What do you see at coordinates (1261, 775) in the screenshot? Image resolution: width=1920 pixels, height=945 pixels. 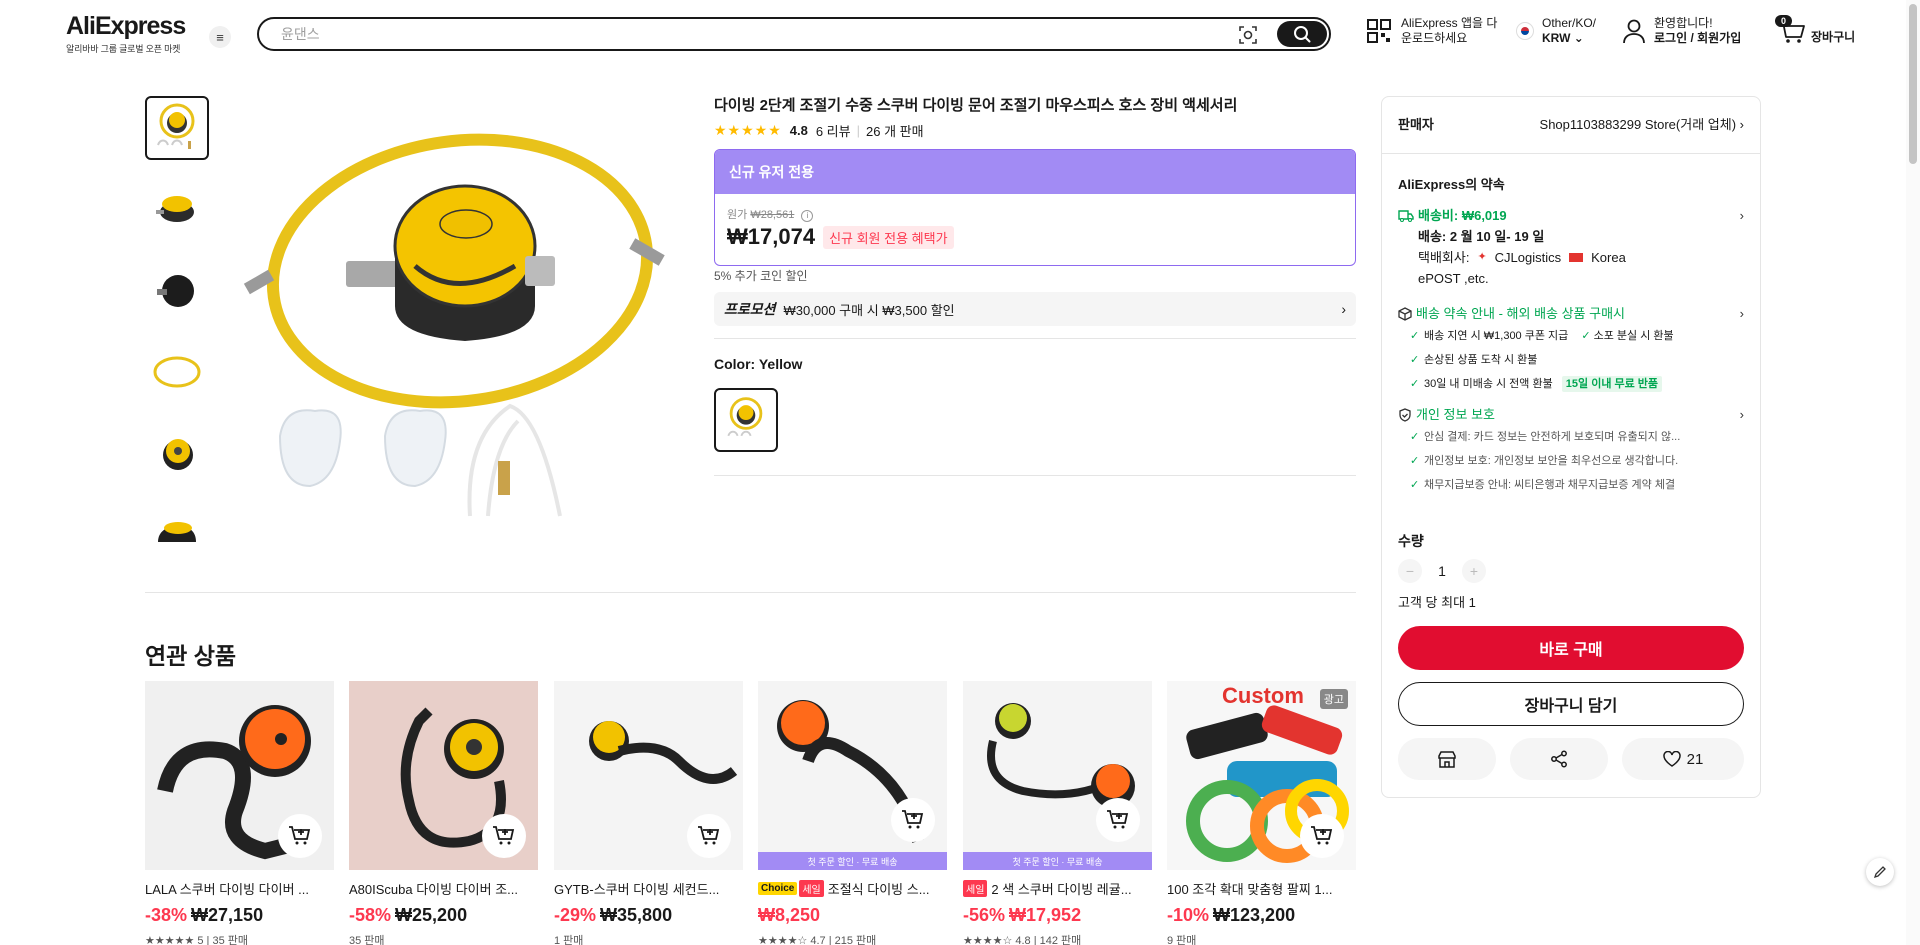 I see `product-image: Custom 광고` at bounding box center [1261, 775].